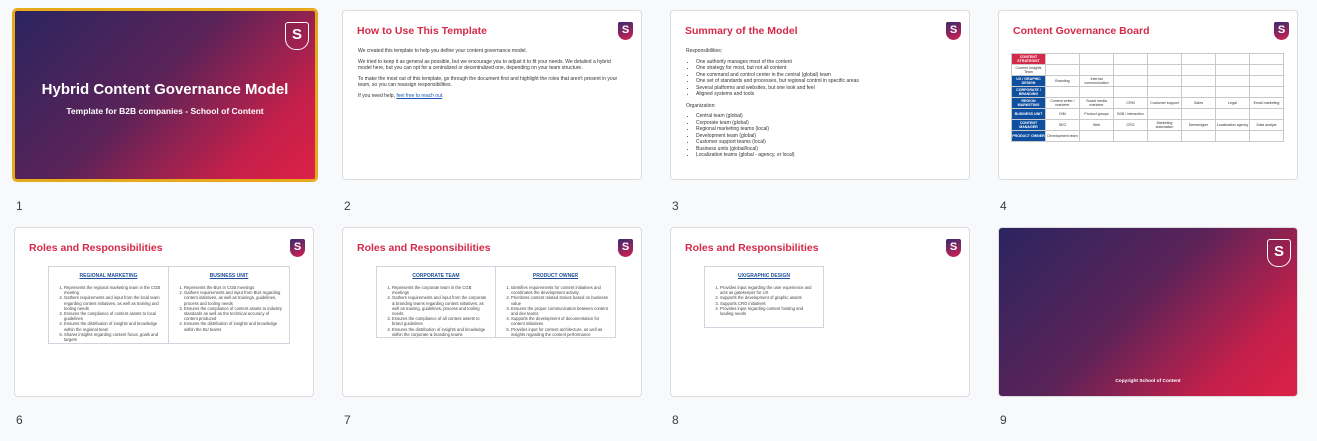 Image resolution: width=1317 pixels, height=441 pixels. What do you see at coordinates (419, 96) in the screenshot?
I see `help-link: feel free to reach out` at bounding box center [419, 96].